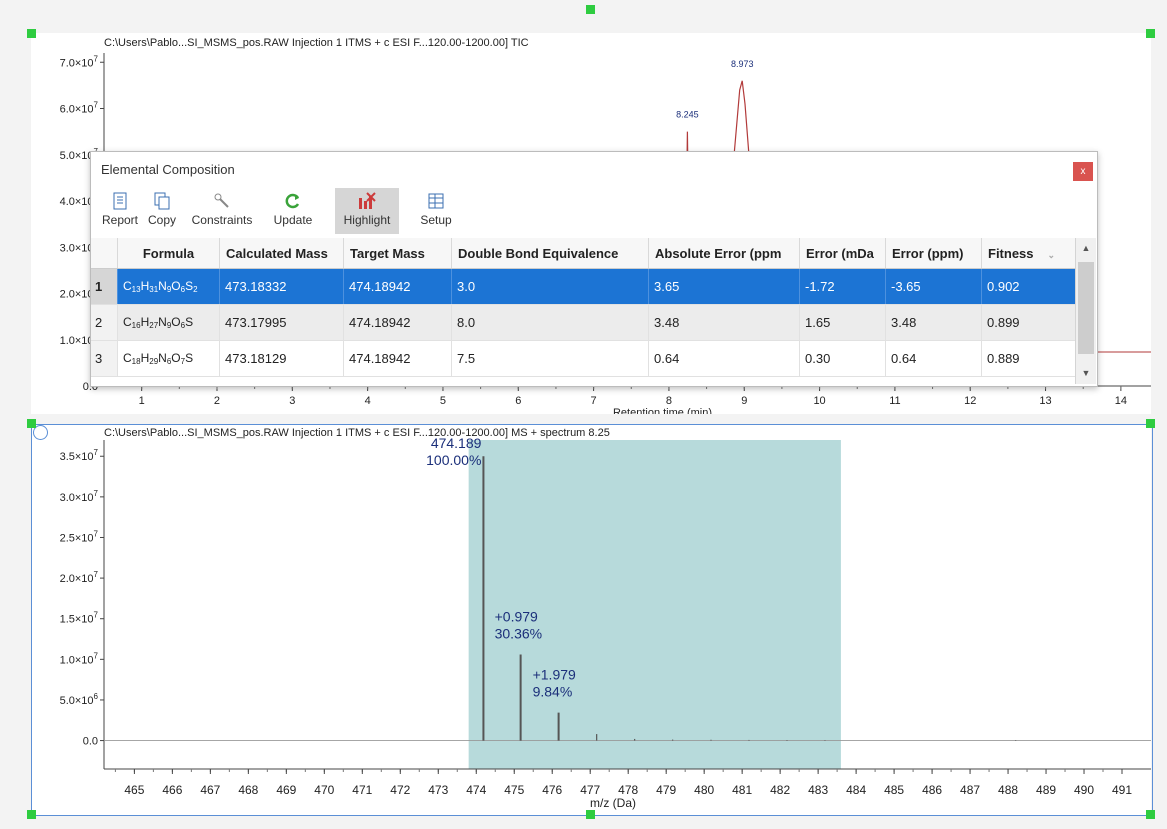 The width and height of the screenshot is (1167, 829). Describe the element at coordinates (1121, 401) in the screenshot. I see `tic-x-tick-label: 14` at that location.